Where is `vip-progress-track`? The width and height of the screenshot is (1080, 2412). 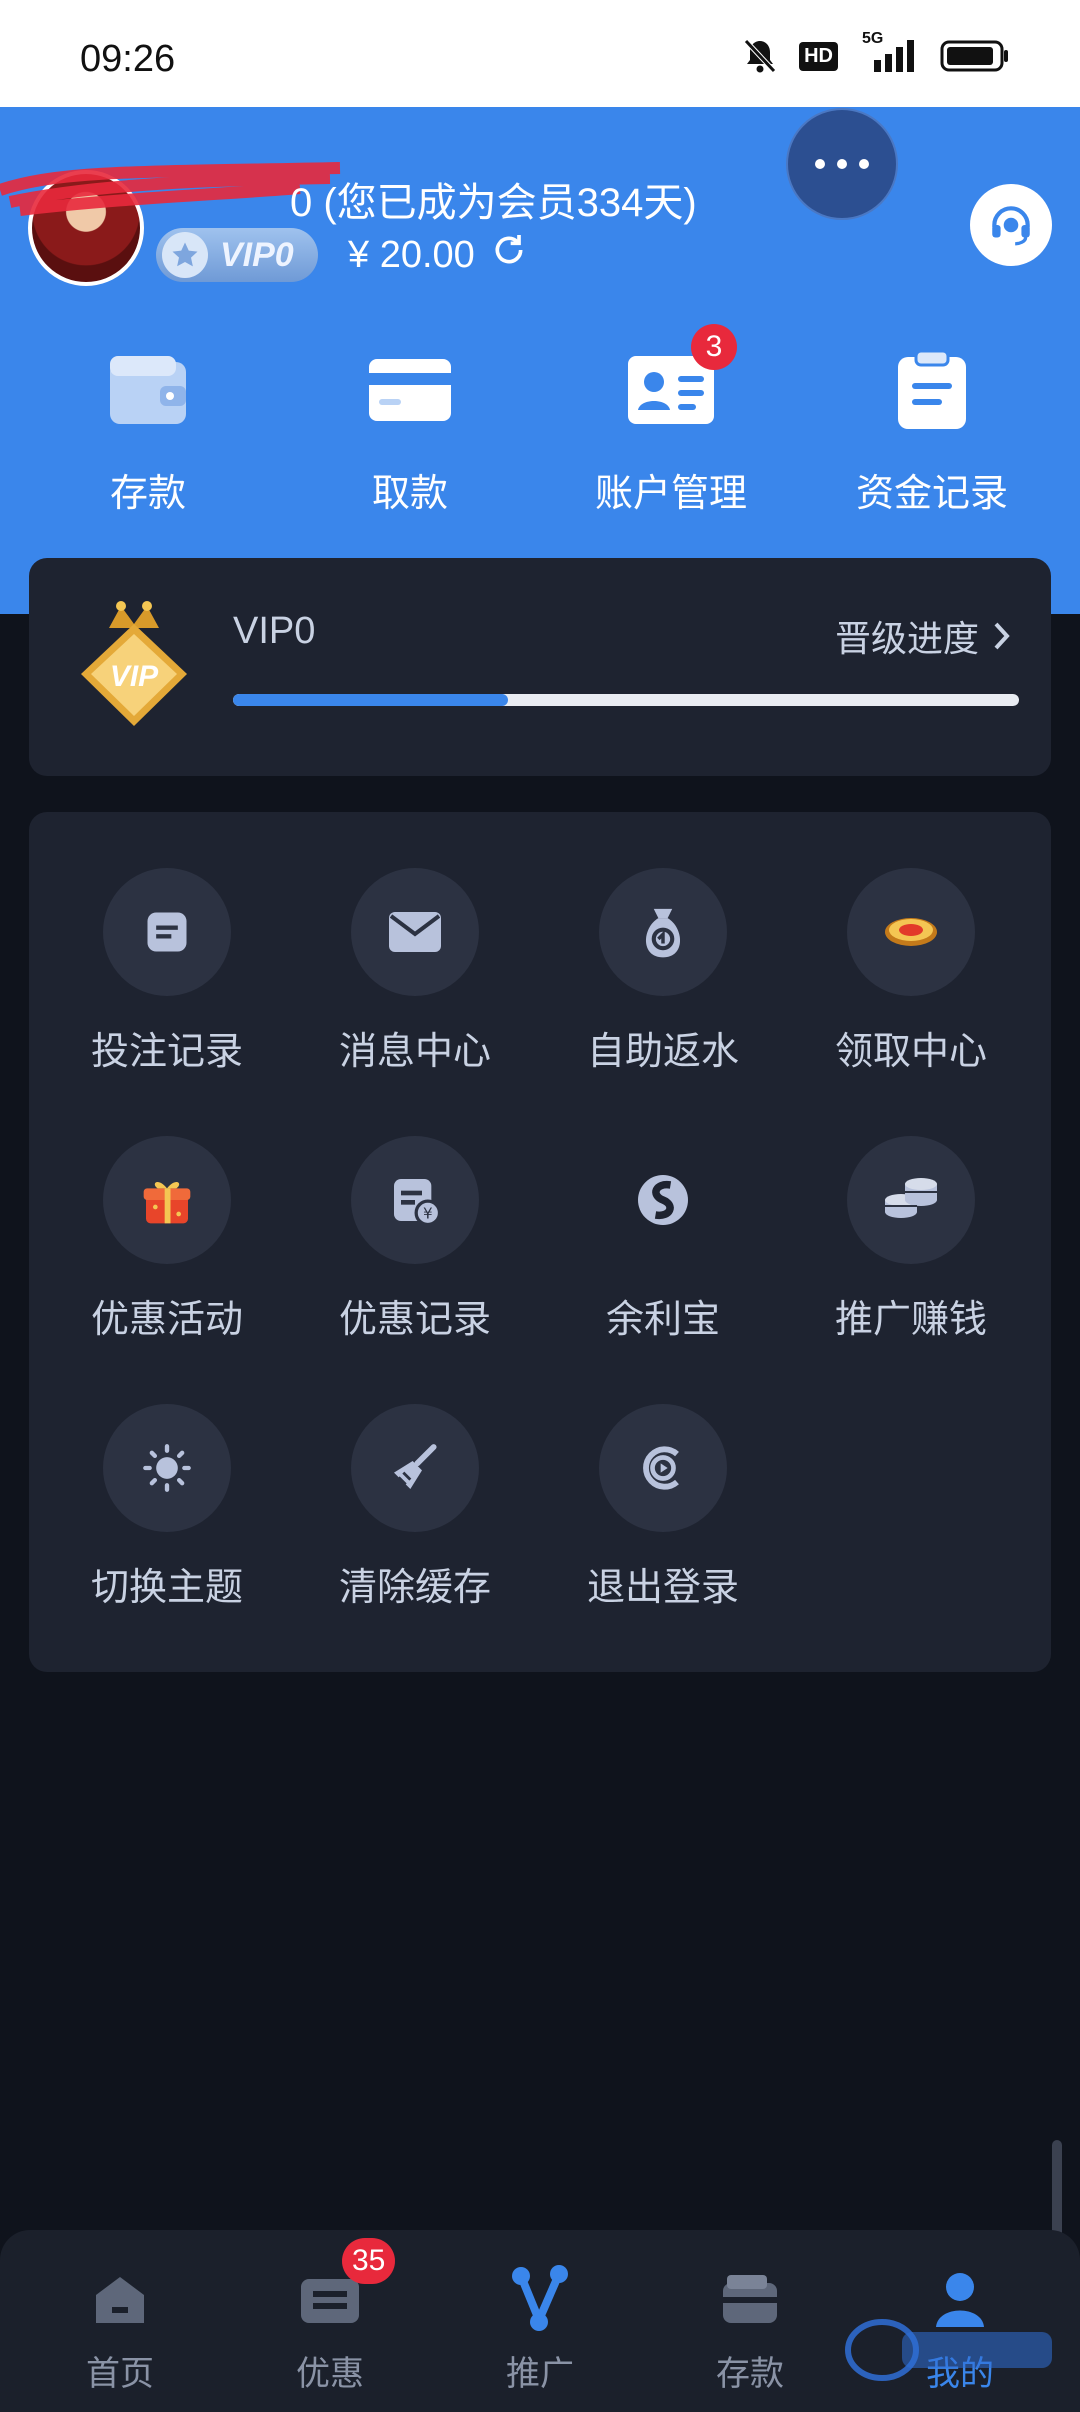 vip-progress-track is located at coordinates (626, 700).